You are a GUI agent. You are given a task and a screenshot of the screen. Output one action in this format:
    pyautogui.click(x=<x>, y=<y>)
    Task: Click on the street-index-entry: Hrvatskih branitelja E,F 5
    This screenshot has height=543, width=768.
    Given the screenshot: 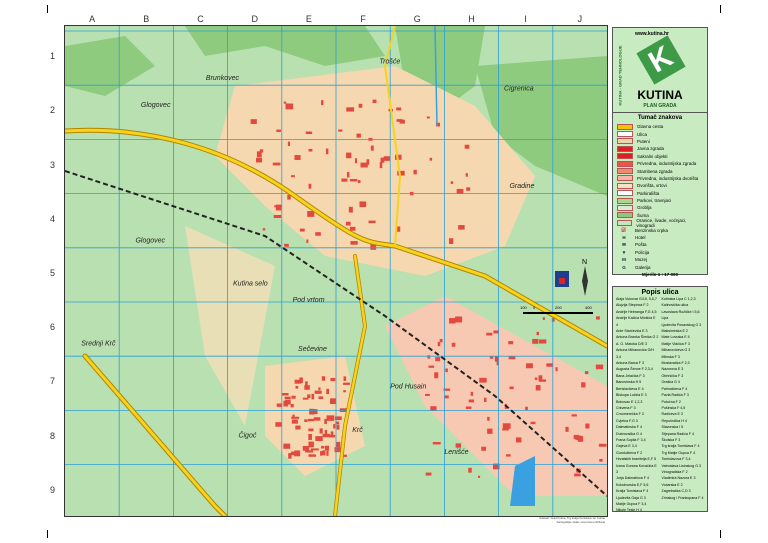 What is the action you would take?
    pyautogui.click(x=636, y=459)
    